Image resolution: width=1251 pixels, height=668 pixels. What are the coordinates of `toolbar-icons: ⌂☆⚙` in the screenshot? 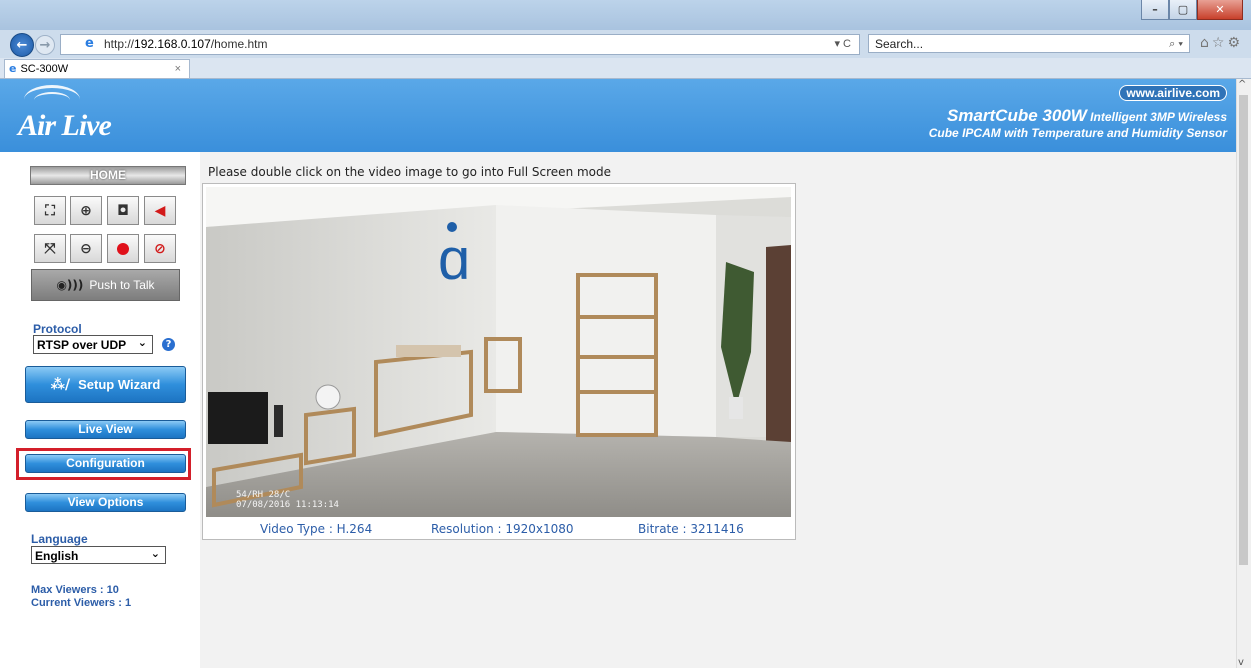 It's located at (1221, 43).